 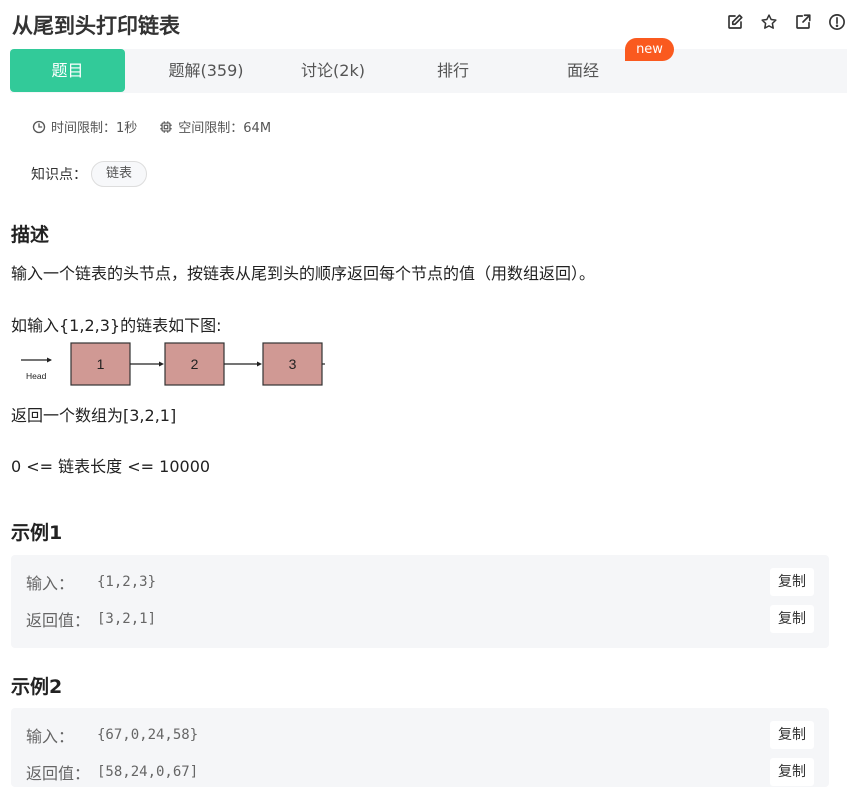 What do you see at coordinates (67, 70) in the screenshot?
I see `tab-problem: 题目` at bounding box center [67, 70].